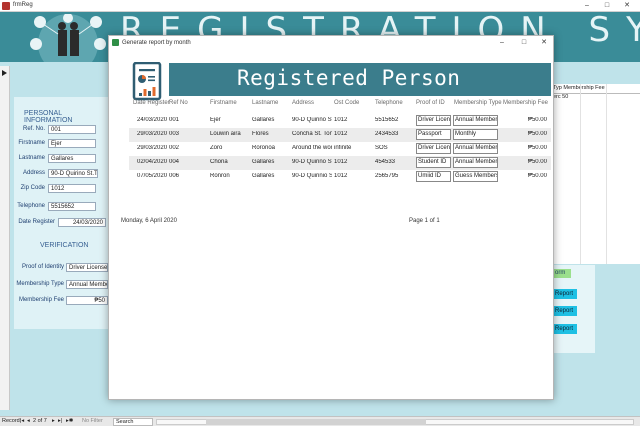 Image resolution: width=640 pixels, height=426 pixels. I want to click on firstname-field: Ejer, so click(72, 143).